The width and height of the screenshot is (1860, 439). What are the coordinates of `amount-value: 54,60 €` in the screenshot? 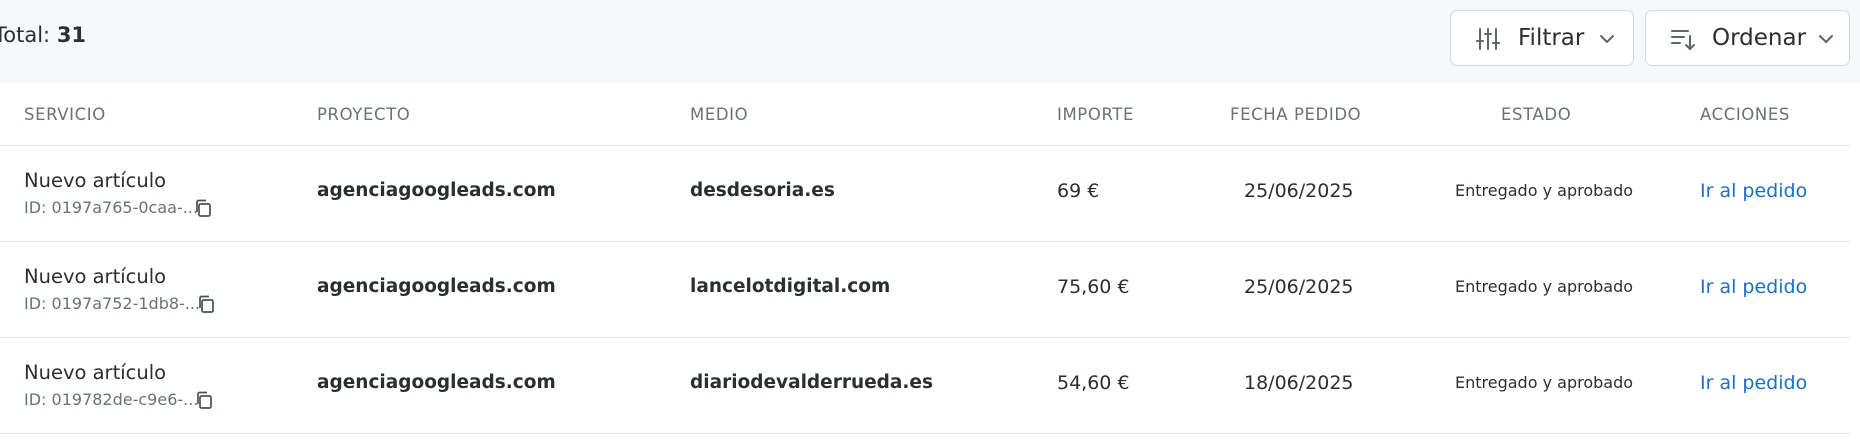 It's located at (1093, 383).